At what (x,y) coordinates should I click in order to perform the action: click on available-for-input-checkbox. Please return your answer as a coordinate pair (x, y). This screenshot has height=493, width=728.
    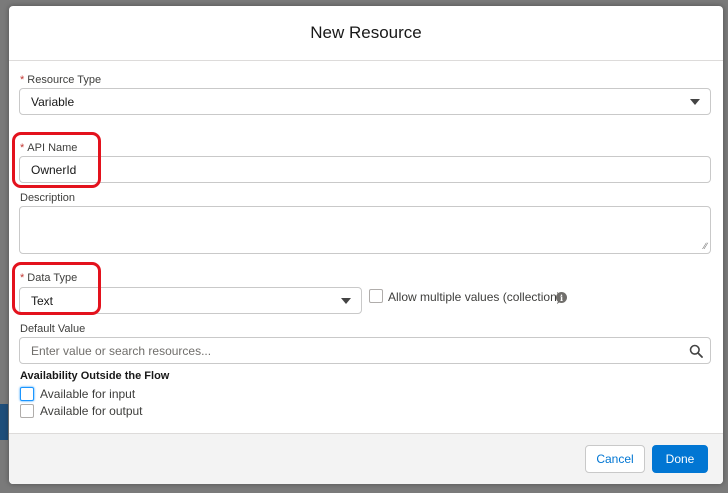
    Looking at the image, I should click on (27, 394).